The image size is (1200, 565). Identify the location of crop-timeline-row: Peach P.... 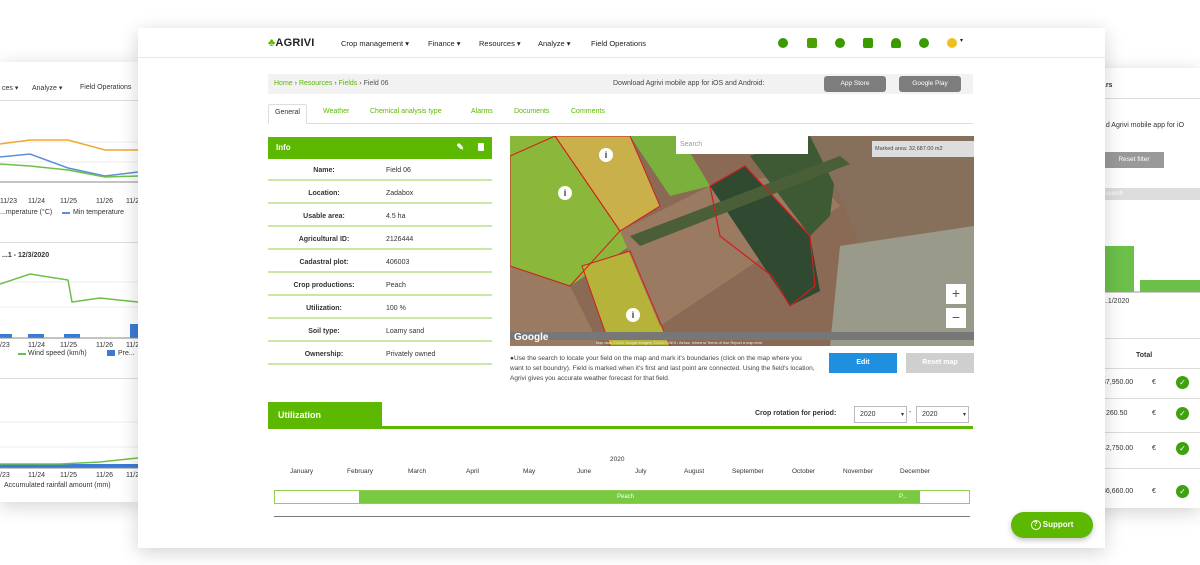
(622, 497).